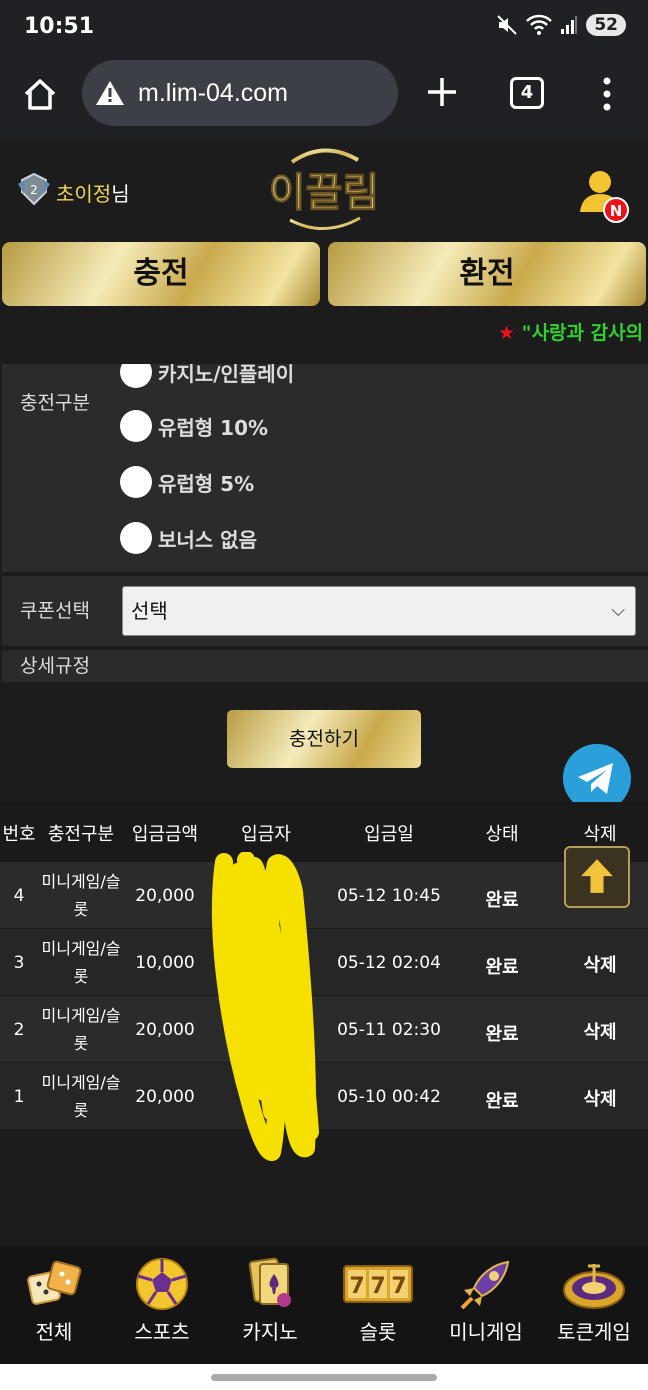  Describe the element at coordinates (582, 333) in the screenshot. I see `marquee-text: "사랑과 감사의` at that location.